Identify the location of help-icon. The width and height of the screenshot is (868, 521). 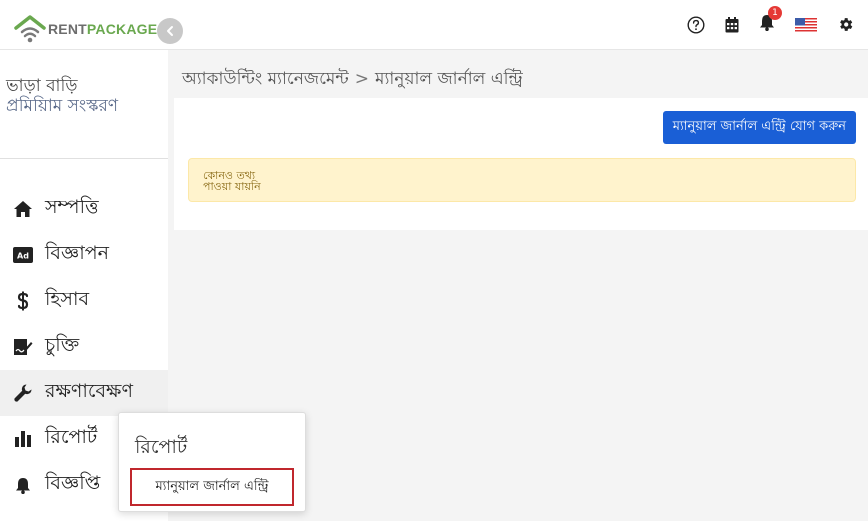
(696, 24).